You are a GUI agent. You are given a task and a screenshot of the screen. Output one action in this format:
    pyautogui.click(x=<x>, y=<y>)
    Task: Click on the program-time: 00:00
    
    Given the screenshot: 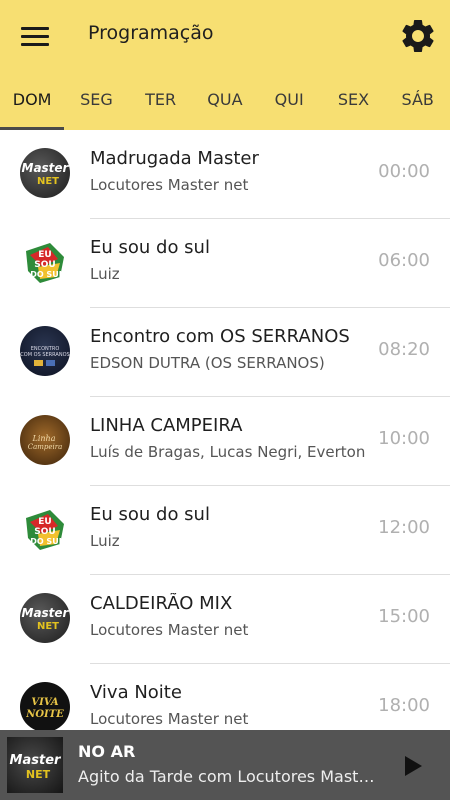 What is the action you would take?
    pyautogui.click(x=404, y=171)
    